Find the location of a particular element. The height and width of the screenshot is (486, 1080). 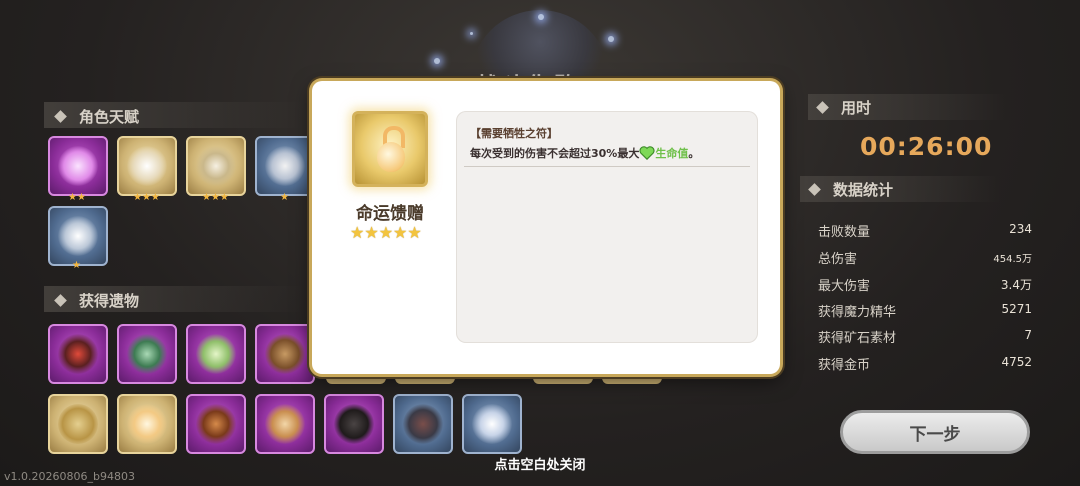

stat-value: 234 is located at coordinates (1020, 229).